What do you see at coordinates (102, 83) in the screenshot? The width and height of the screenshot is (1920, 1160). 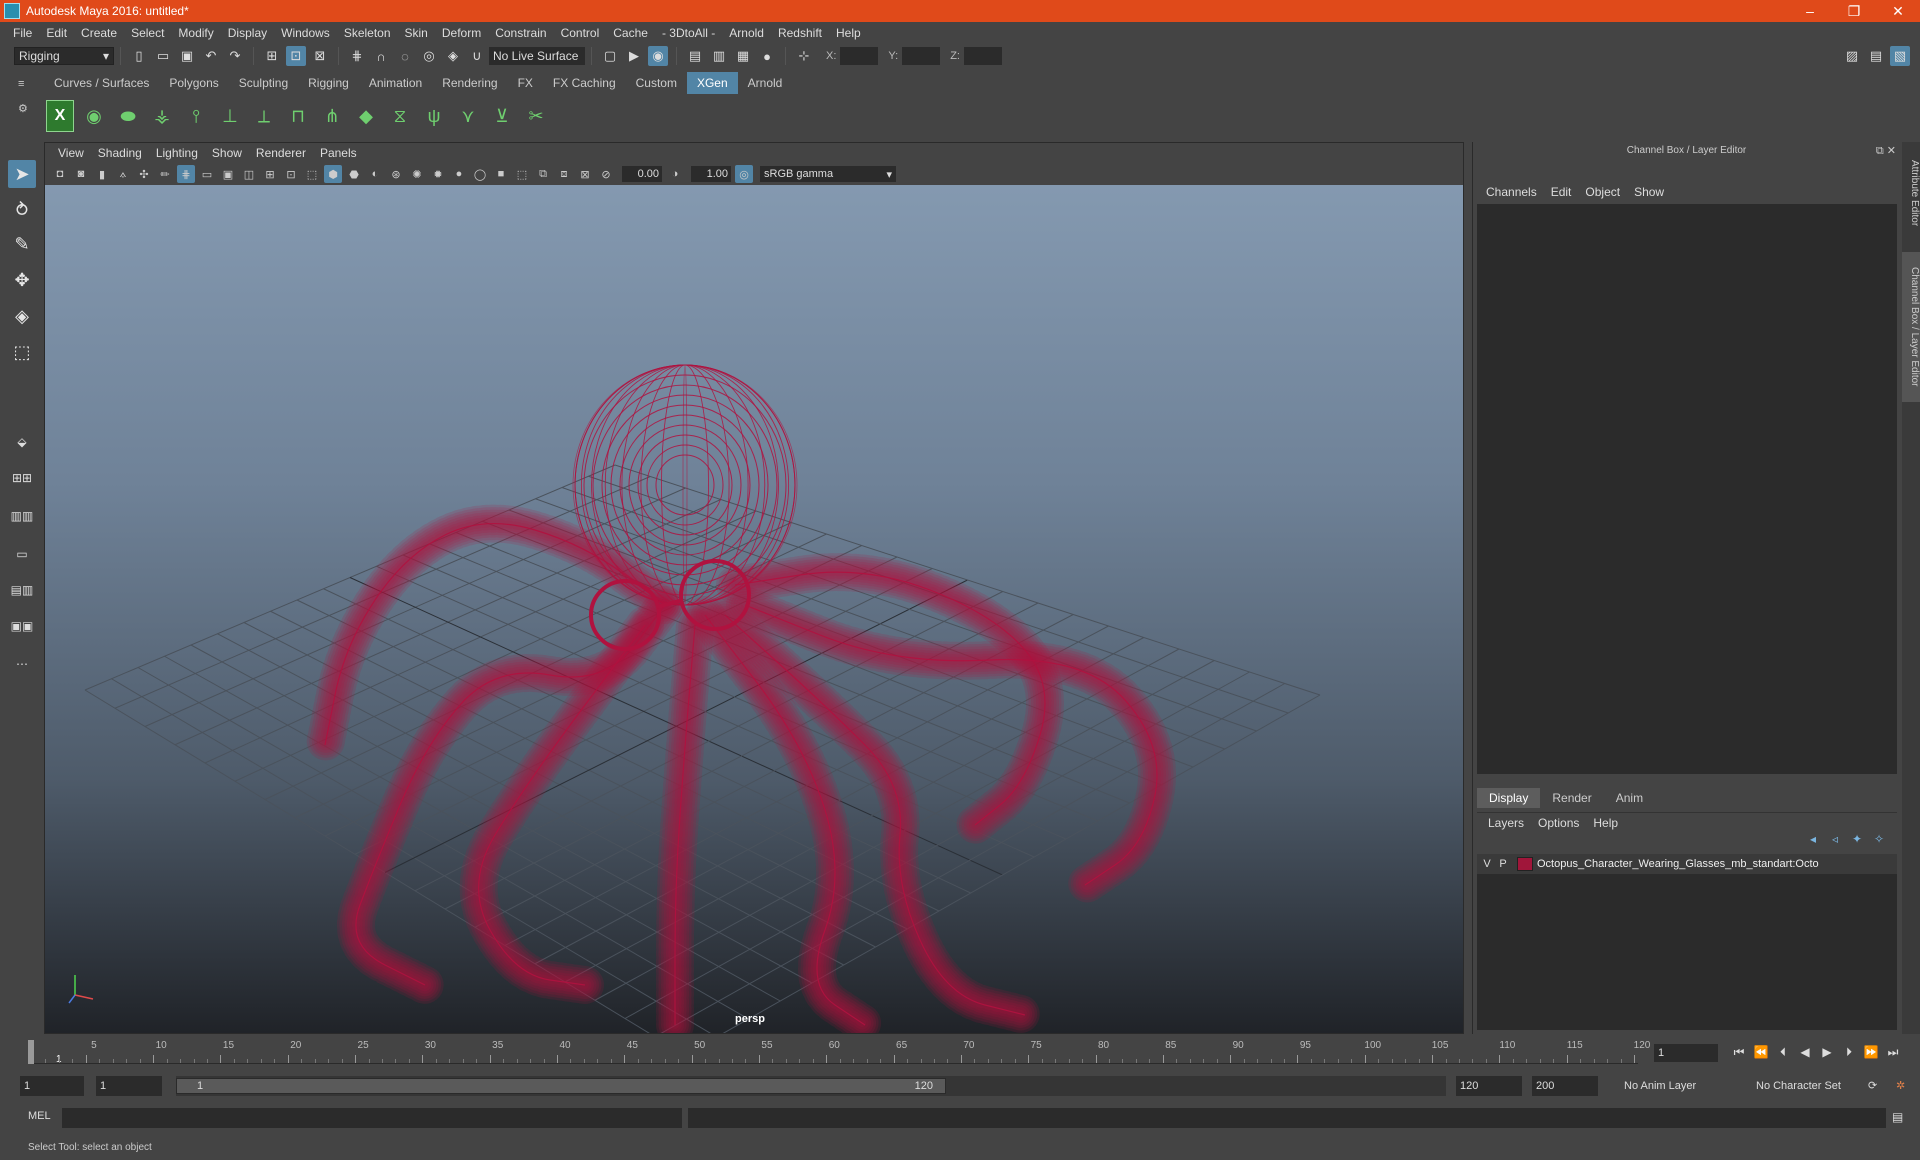 I see `shelf-tab-curves-surfaces: Curves / Surfaces` at bounding box center [102, 83].